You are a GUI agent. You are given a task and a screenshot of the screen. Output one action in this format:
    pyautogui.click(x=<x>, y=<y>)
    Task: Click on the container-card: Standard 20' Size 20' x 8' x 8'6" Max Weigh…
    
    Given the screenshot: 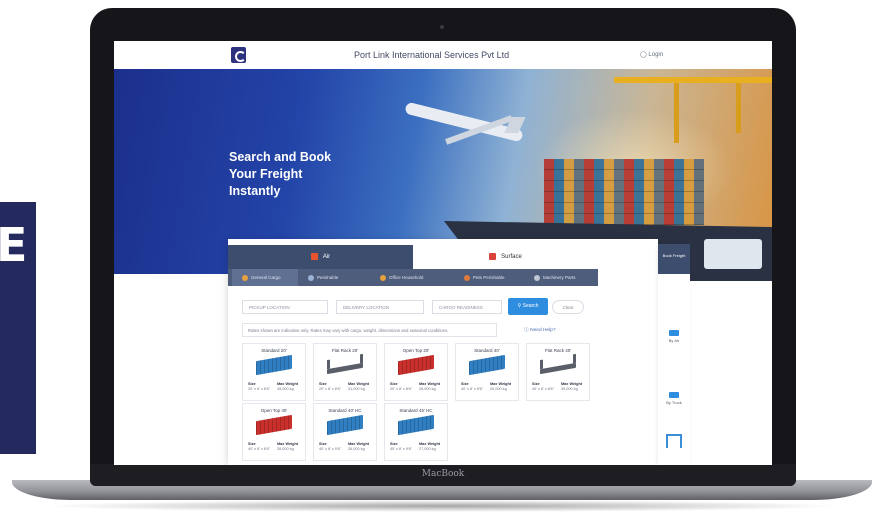 What is the action you would take?
    pyautogui.click(x=274, y=372)
    